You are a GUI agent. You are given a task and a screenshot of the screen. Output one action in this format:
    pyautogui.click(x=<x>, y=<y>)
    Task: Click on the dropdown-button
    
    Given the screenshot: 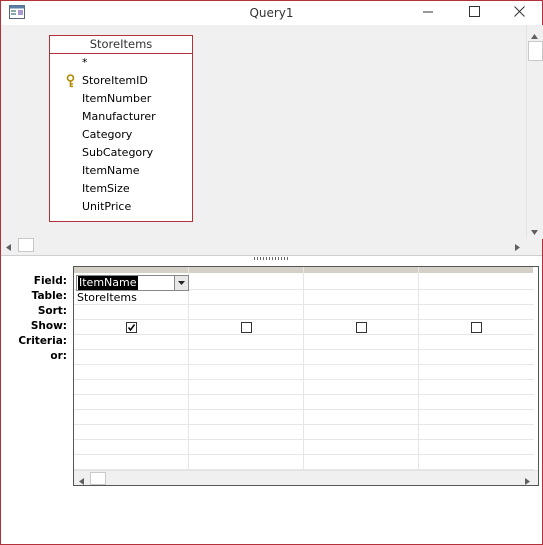 What is the action you would take?
    pyautogui.click(x=181, y=283)
    